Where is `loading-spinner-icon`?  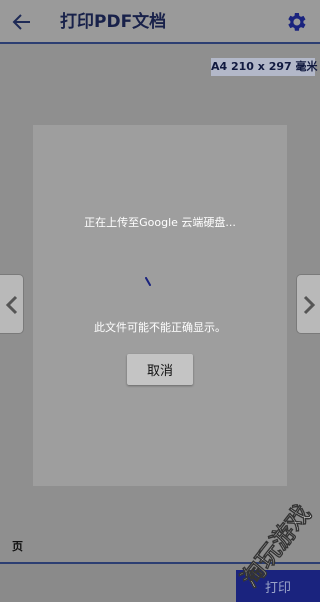 loading-spinner-icon is located at coordinates (148, 281).